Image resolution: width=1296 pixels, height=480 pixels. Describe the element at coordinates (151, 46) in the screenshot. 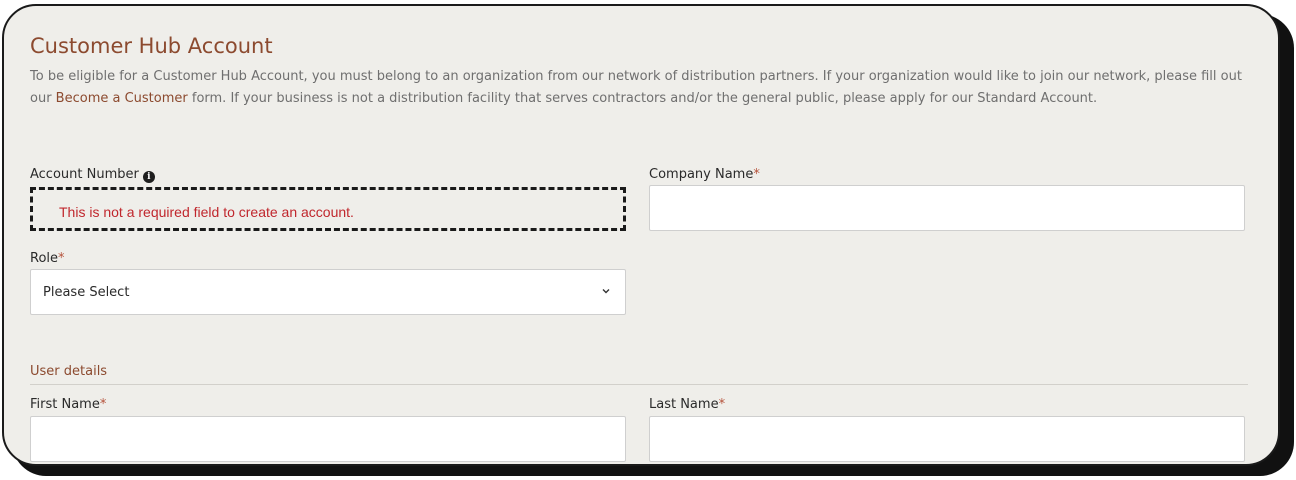

I see `page-title: Customer Hub Account` at that location.